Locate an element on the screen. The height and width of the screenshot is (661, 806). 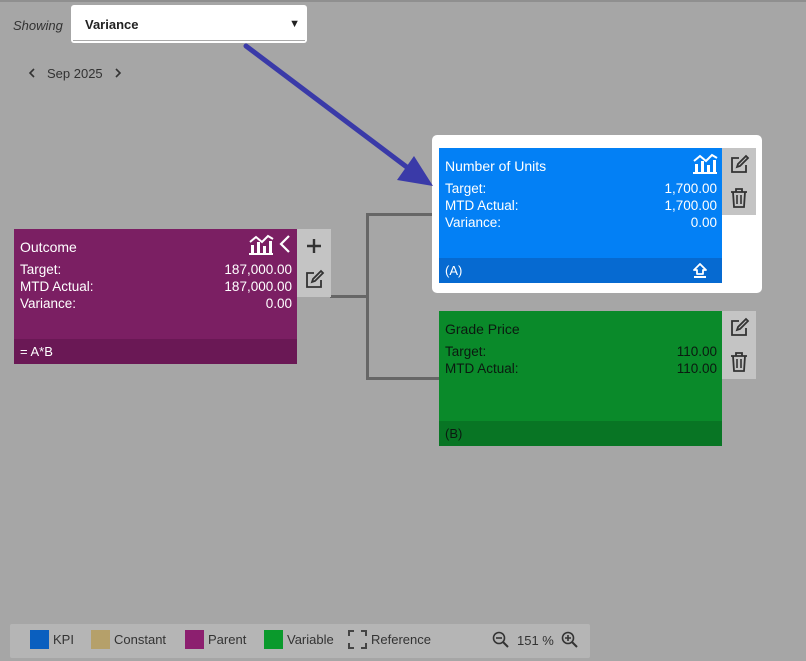
legend-item-parent: Parent is located at coordinates (215, 639).